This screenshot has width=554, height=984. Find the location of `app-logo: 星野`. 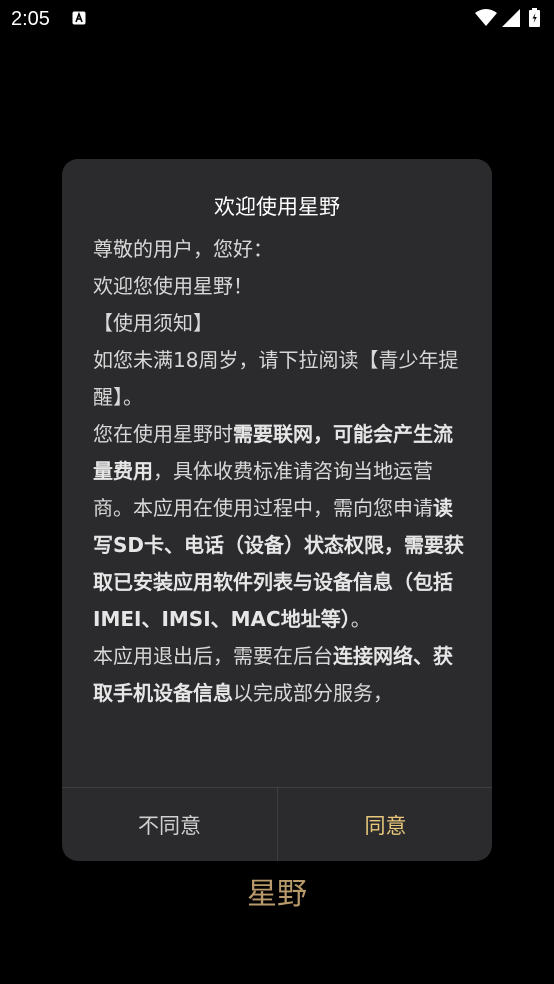

app-logo: 星野 is located at coordinates (277, 894).